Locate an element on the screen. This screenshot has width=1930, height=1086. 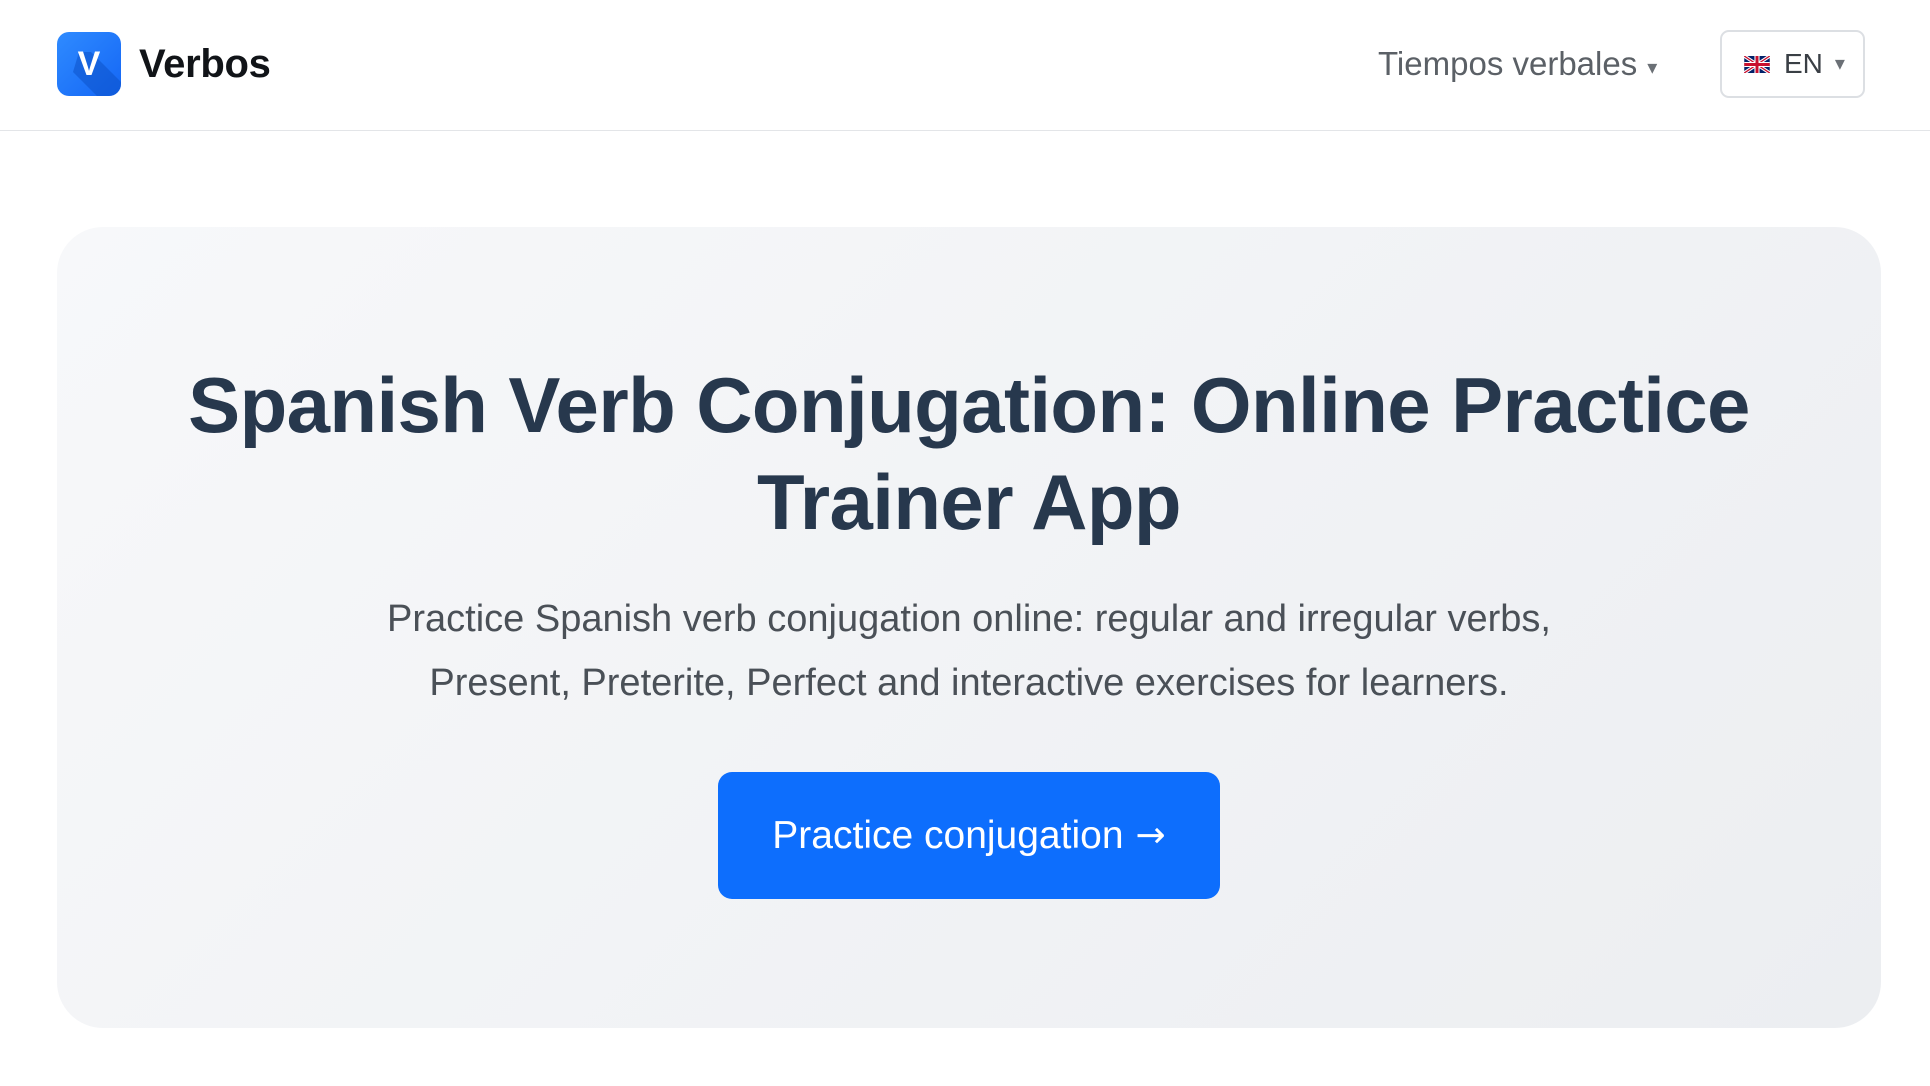
language-selector-button: EN ▾ is located at coordinates (1792, 64).